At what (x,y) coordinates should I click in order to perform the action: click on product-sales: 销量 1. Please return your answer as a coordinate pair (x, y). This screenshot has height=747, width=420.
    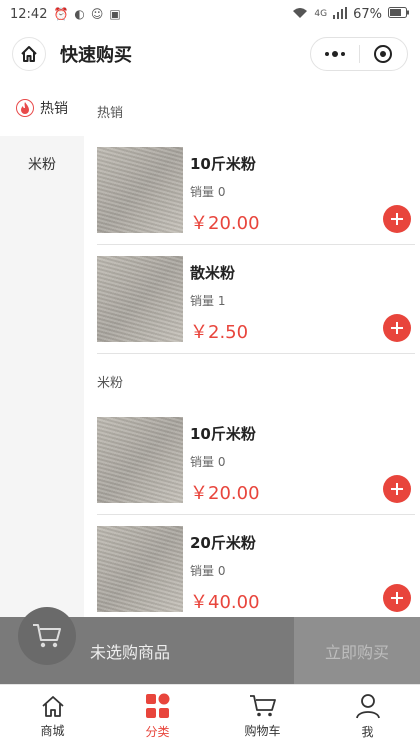
    Looking at the image, I should click on (208, 301).